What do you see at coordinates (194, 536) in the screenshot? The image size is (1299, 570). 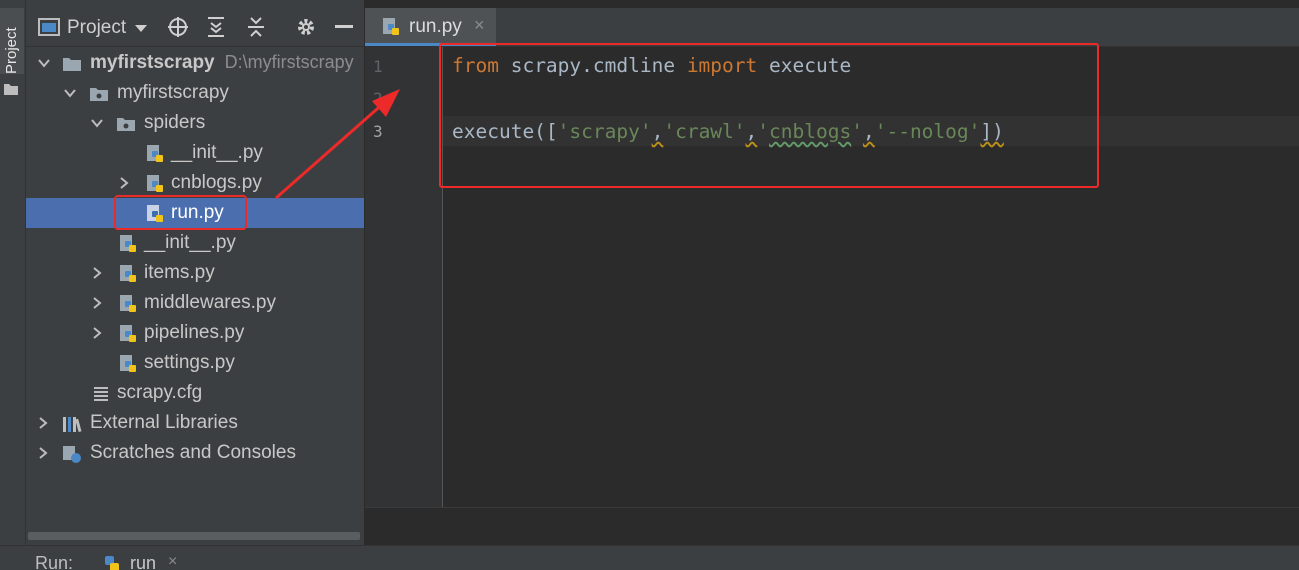 I see `horizontal-scrollbar` at bounding box center [194, 536].